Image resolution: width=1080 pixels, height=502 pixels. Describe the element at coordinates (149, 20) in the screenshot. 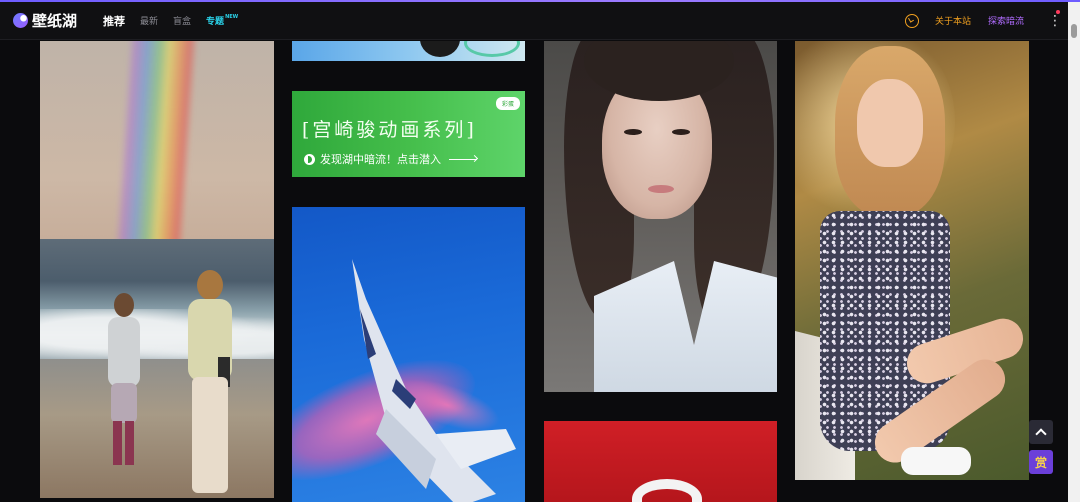

I see `nav-tab-latest: 最新` at that location.